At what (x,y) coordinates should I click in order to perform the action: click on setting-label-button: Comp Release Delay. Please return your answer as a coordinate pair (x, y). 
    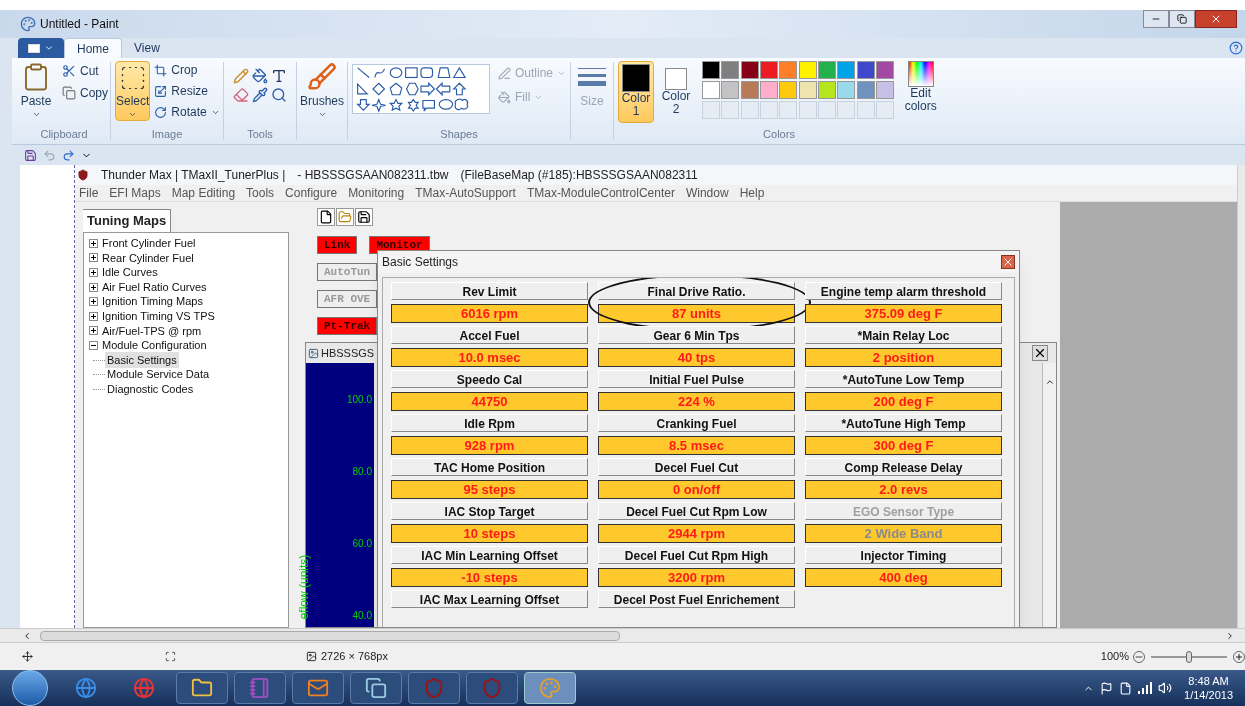
    Looking at the image, I should click on (903, 467).